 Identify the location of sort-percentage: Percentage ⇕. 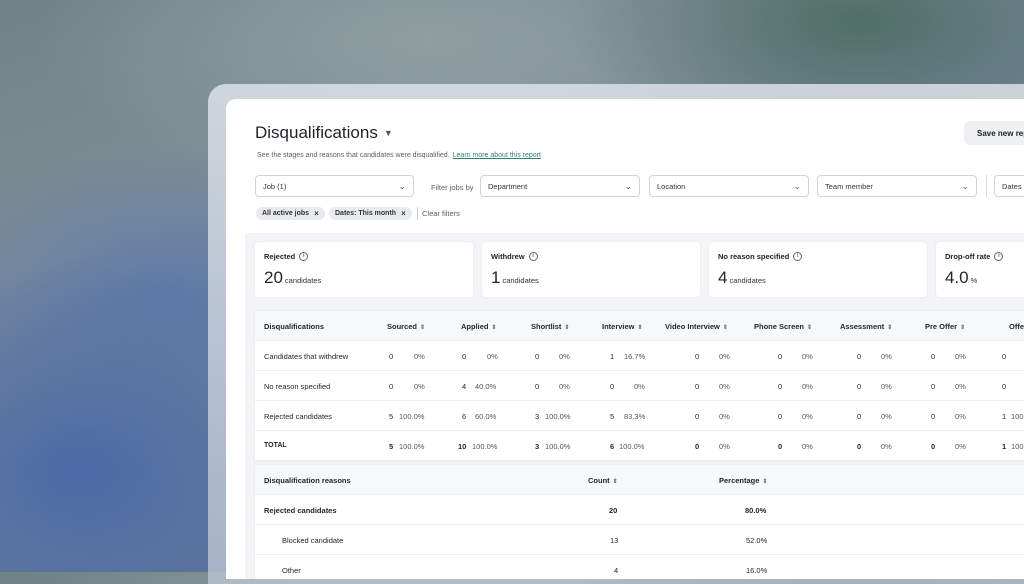
(743, 480).